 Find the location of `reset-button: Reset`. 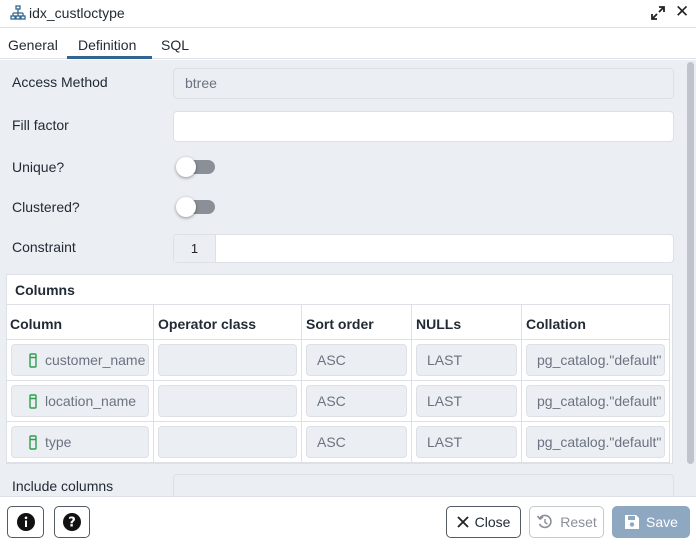

reset-button: Reset is located at coordinates (566, 522).